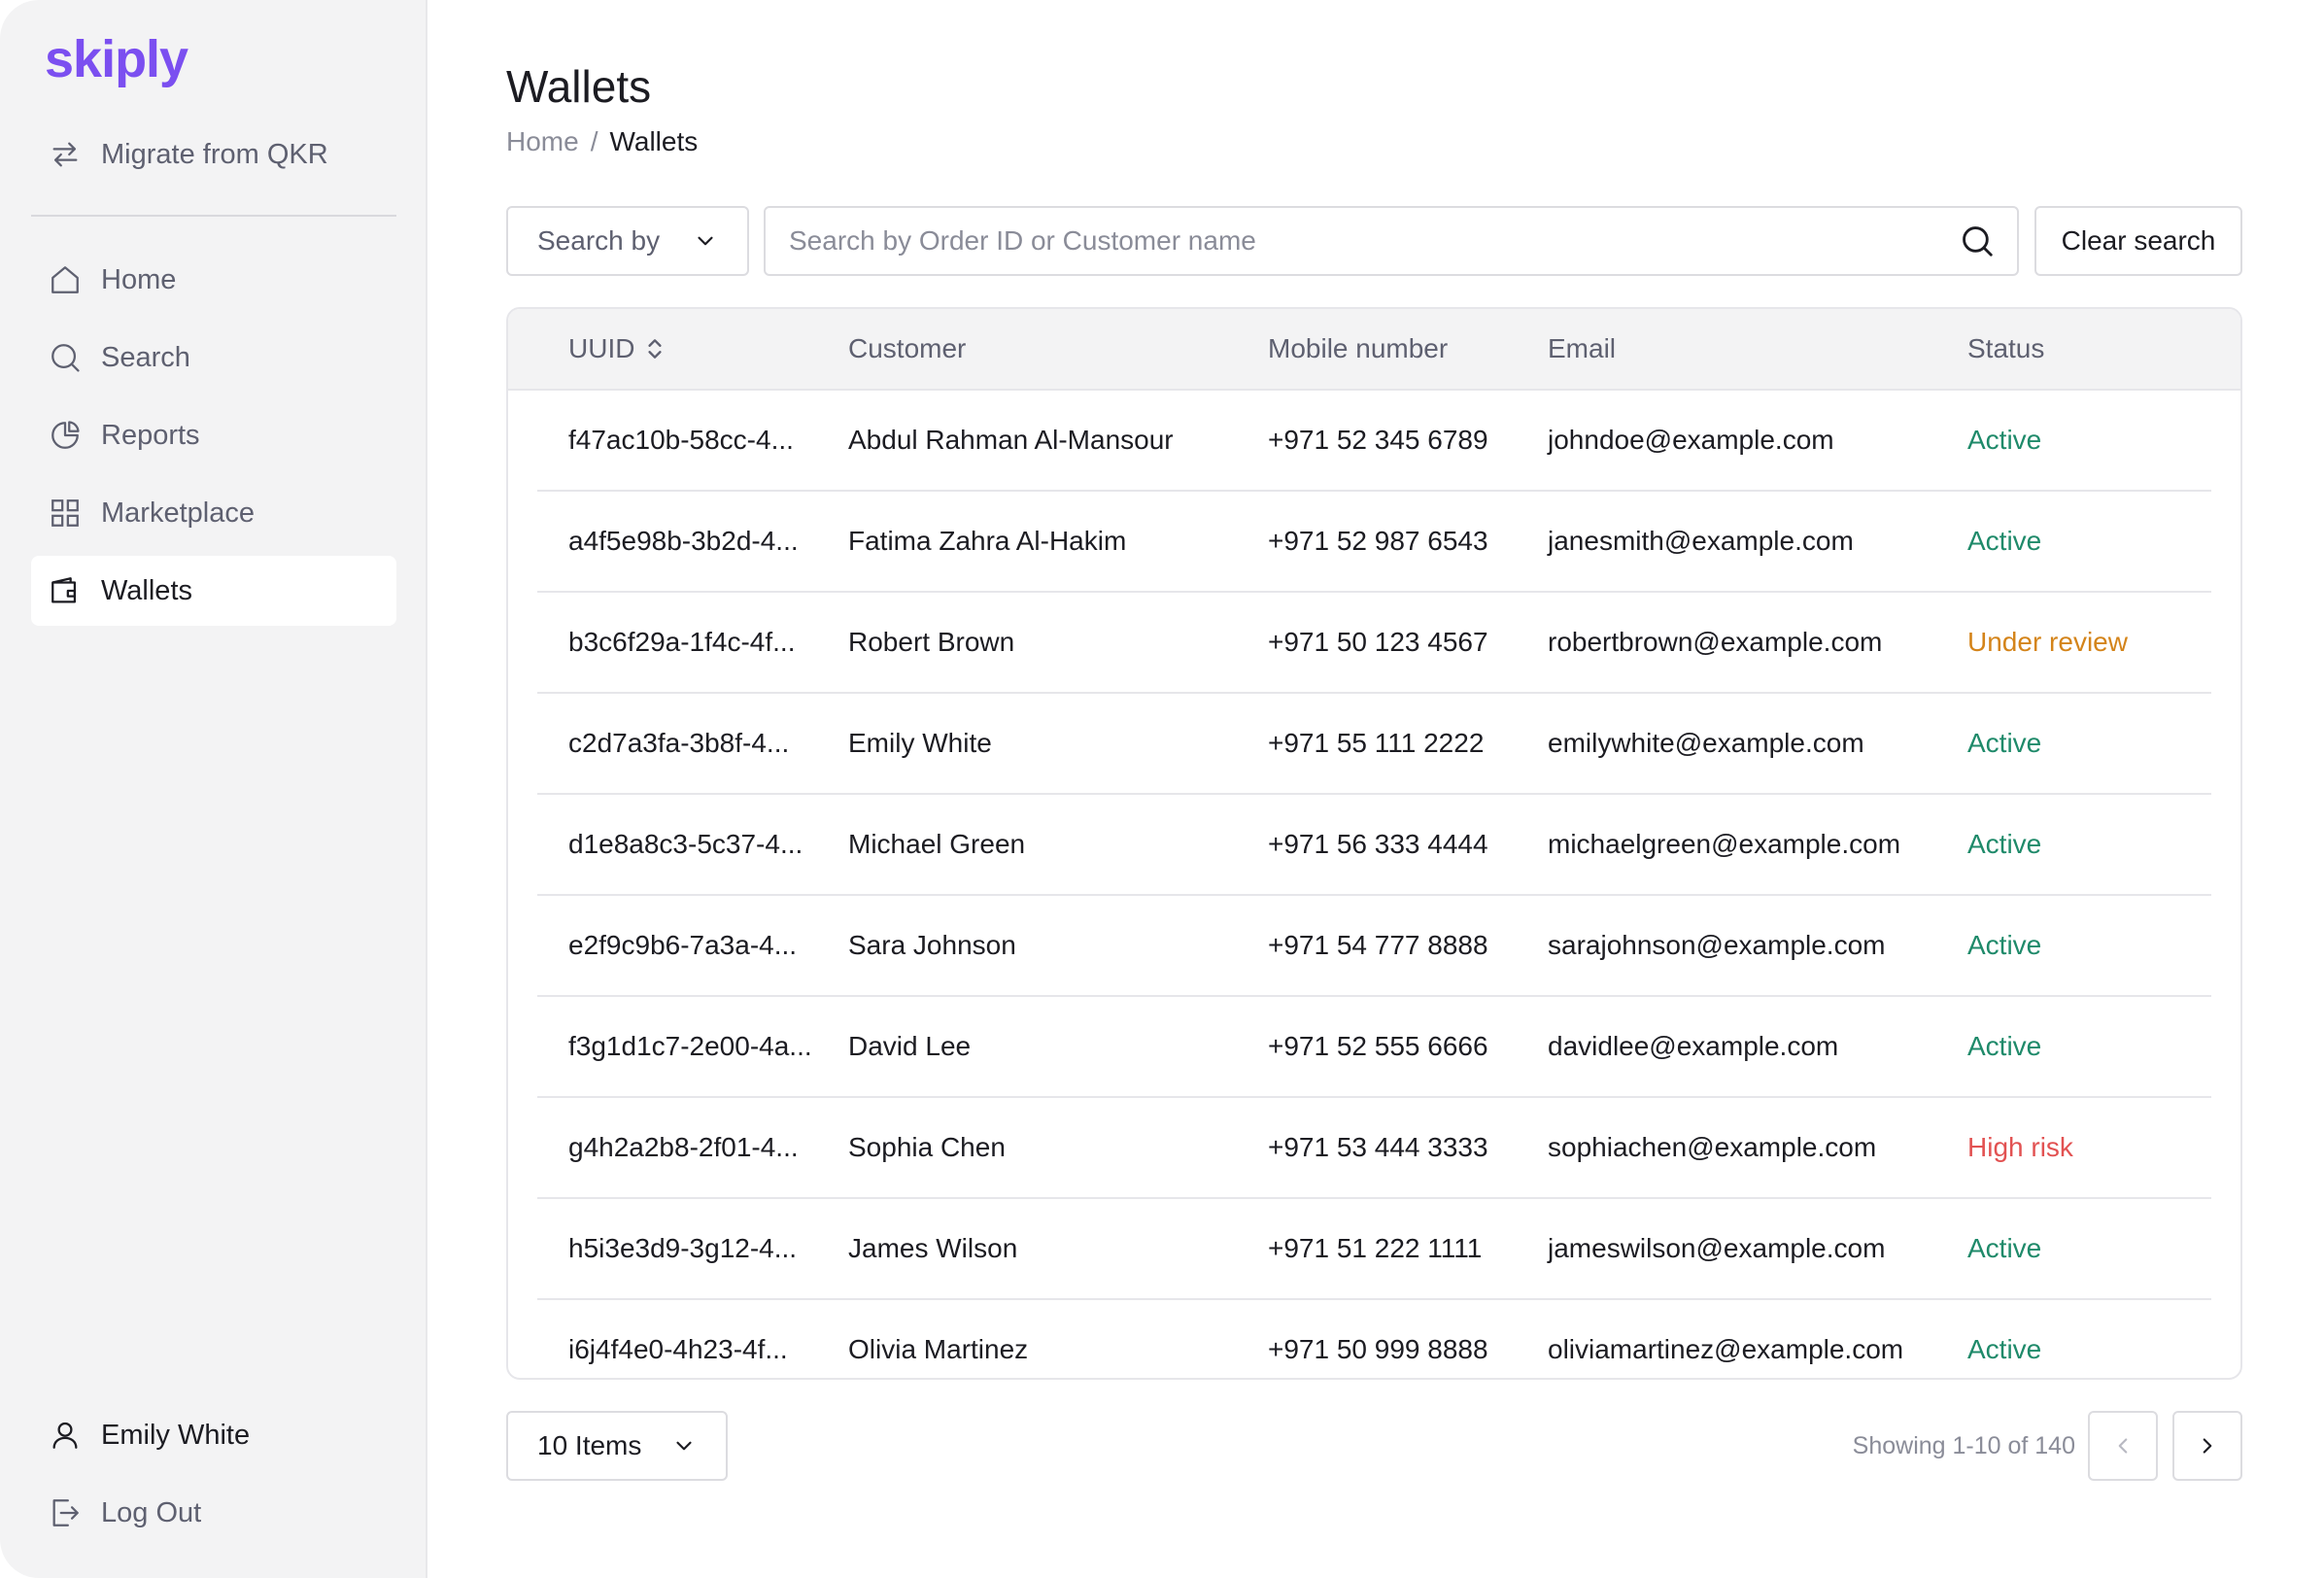 This screenshot has height=1578, width=2324. Describe the element at coordinates (146, 357) in the screenshot. I see `sidebar-item-label: Search` at that location.